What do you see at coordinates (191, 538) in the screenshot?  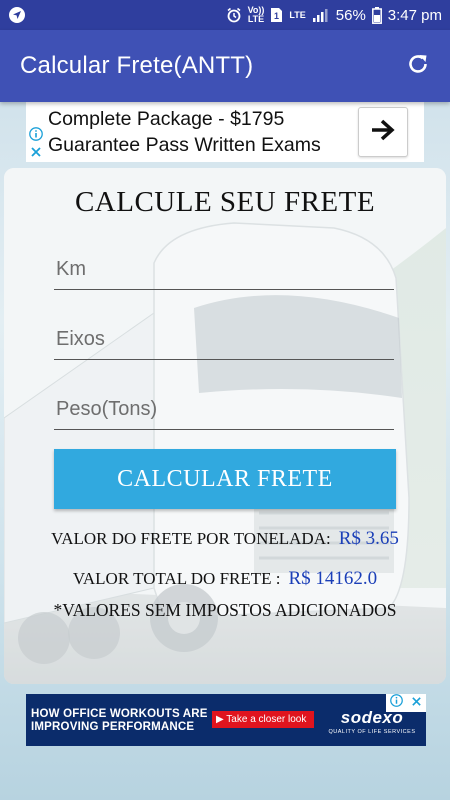 I see `per-ton-label: VALOR DO FRETE POR TONELADA:` at bounding box center [191, 538].